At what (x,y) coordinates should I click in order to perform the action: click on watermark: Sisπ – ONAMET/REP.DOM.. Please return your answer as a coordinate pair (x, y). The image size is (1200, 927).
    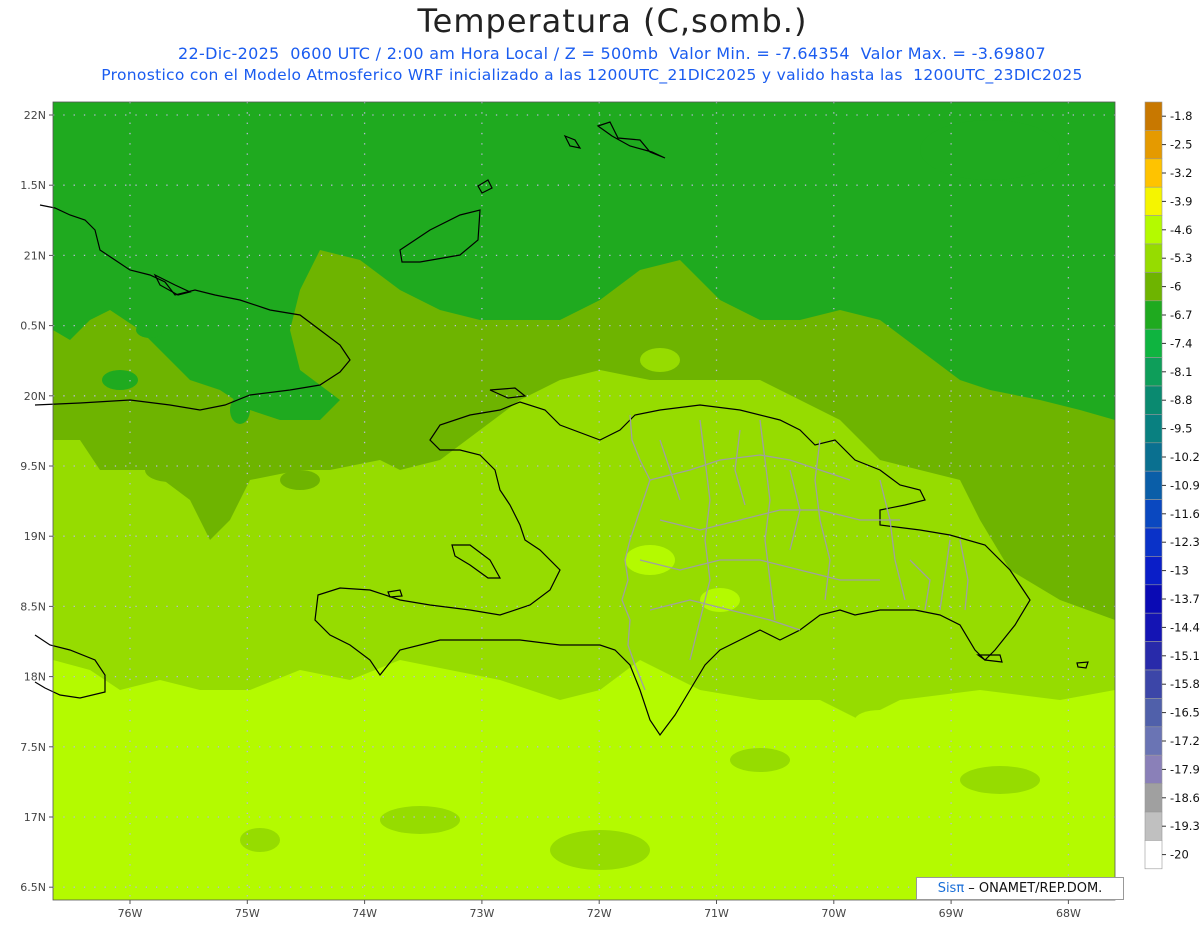
    Looking at the image, I should click on (1020, 888).